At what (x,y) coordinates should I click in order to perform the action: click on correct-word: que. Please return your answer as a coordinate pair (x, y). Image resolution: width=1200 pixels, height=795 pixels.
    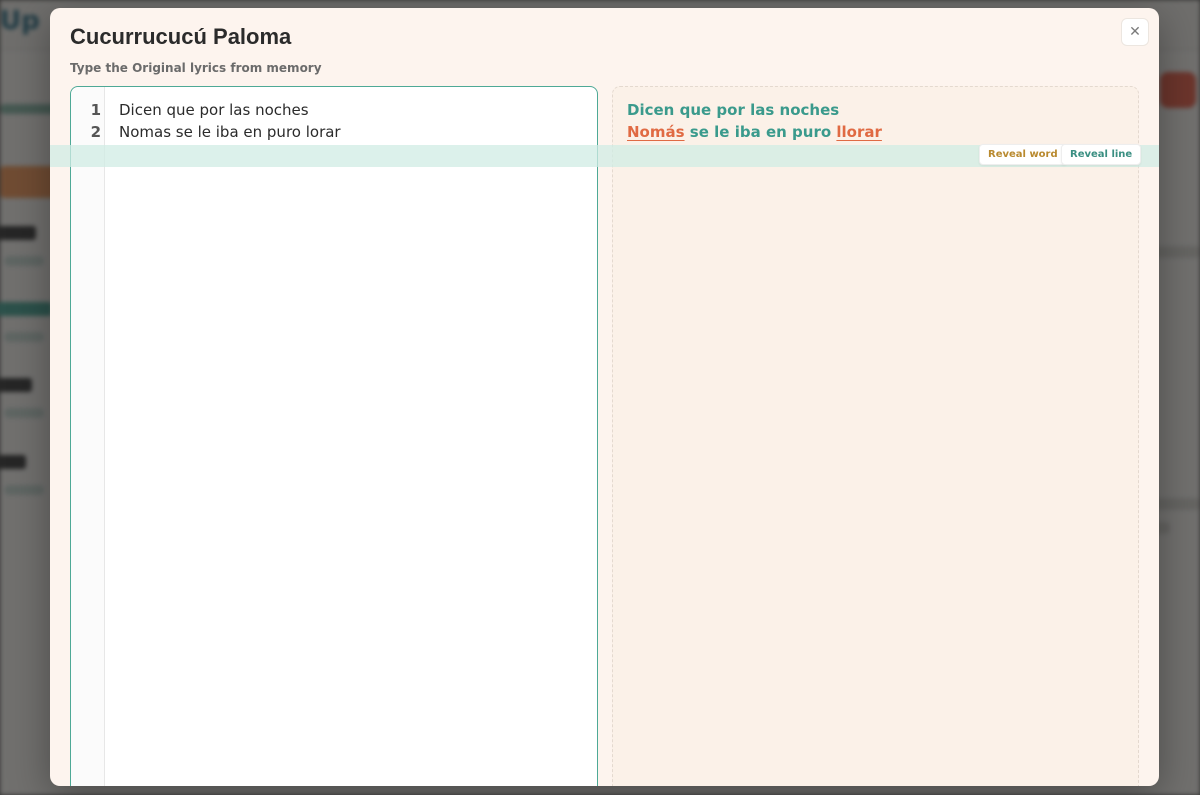
    Looking at the image, I should click on (695, 110).